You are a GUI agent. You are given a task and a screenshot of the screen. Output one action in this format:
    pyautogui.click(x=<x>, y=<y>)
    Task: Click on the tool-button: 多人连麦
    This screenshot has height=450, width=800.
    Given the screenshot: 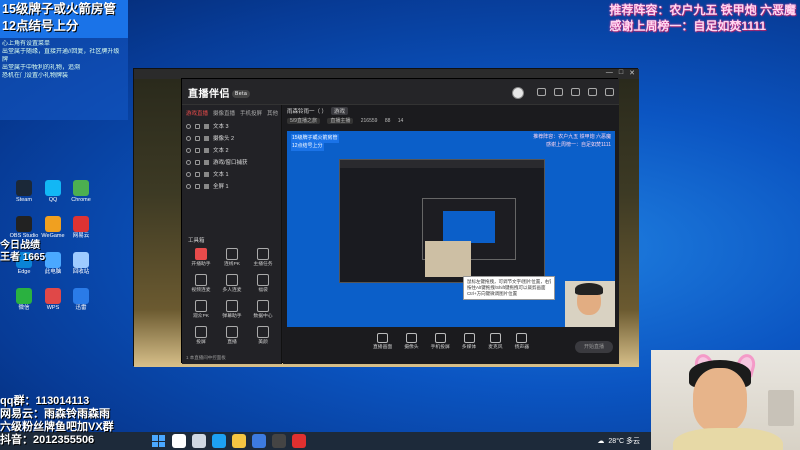 What is the action you would take?
    pyautogui.click(x=232, y=284)
    